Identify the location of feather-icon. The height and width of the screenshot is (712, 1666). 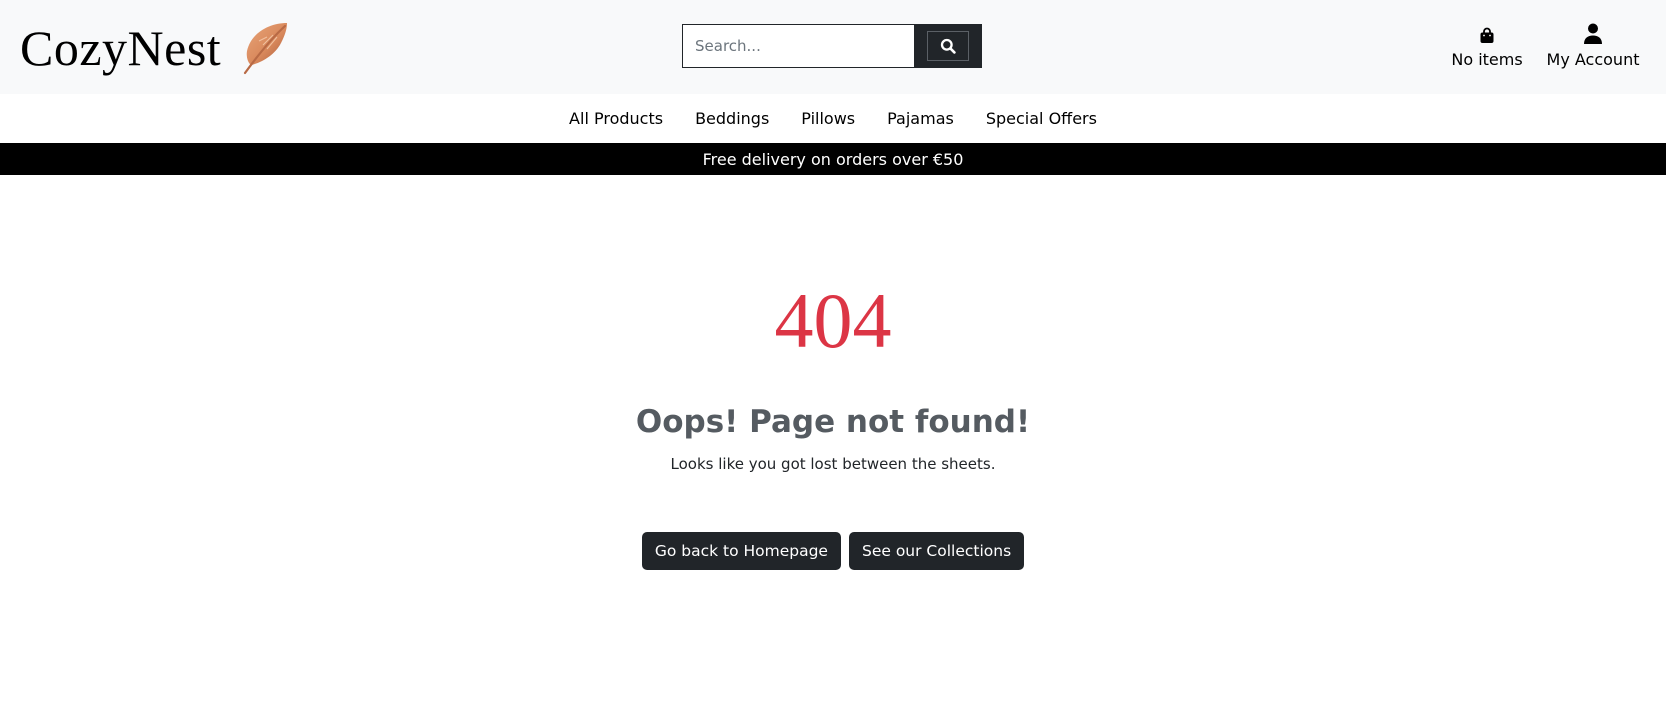
(266, 49).